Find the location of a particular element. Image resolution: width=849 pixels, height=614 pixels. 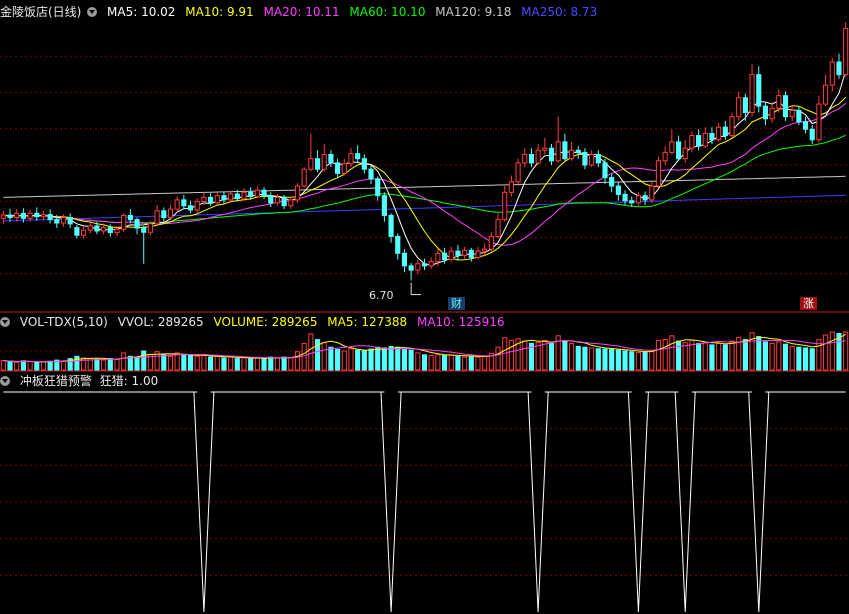

indicator-name: 冲板狂猎预警 is located at coordinates (55, 381).